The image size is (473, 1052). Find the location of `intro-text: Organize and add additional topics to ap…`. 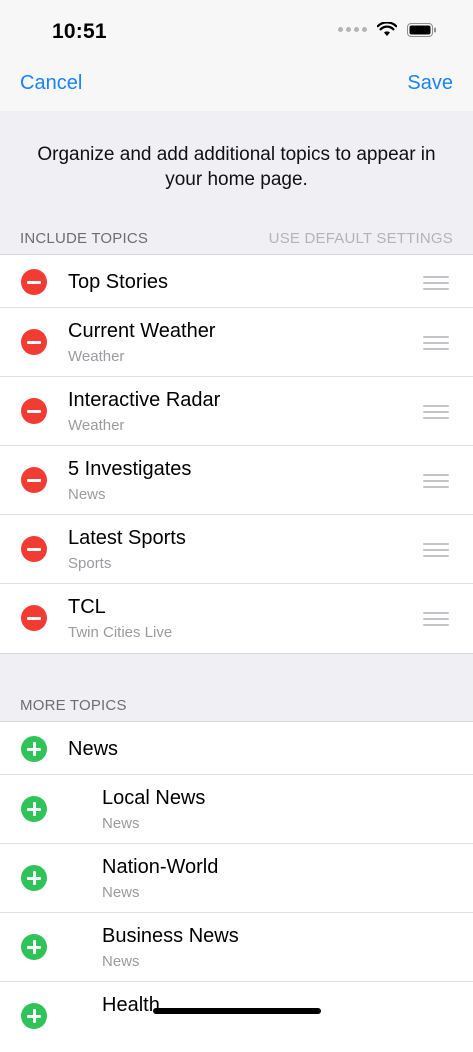

intro-text: Organize and add additional topics to ap… is located at coordinates (236, 167).